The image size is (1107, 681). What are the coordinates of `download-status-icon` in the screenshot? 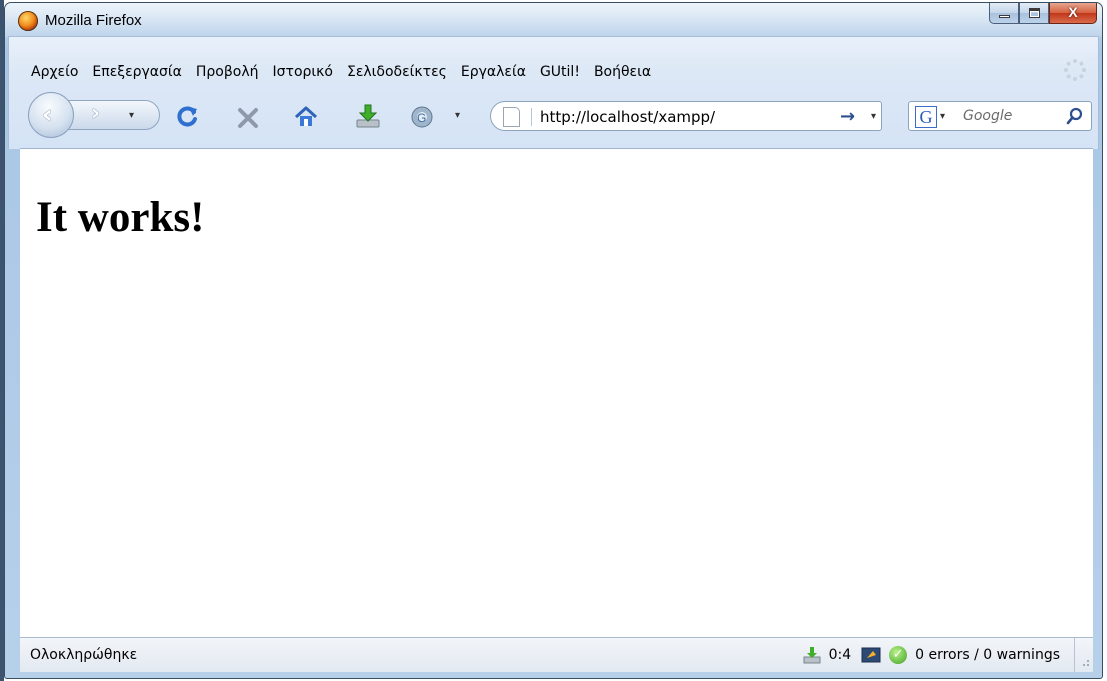 It's located at (812, 655).